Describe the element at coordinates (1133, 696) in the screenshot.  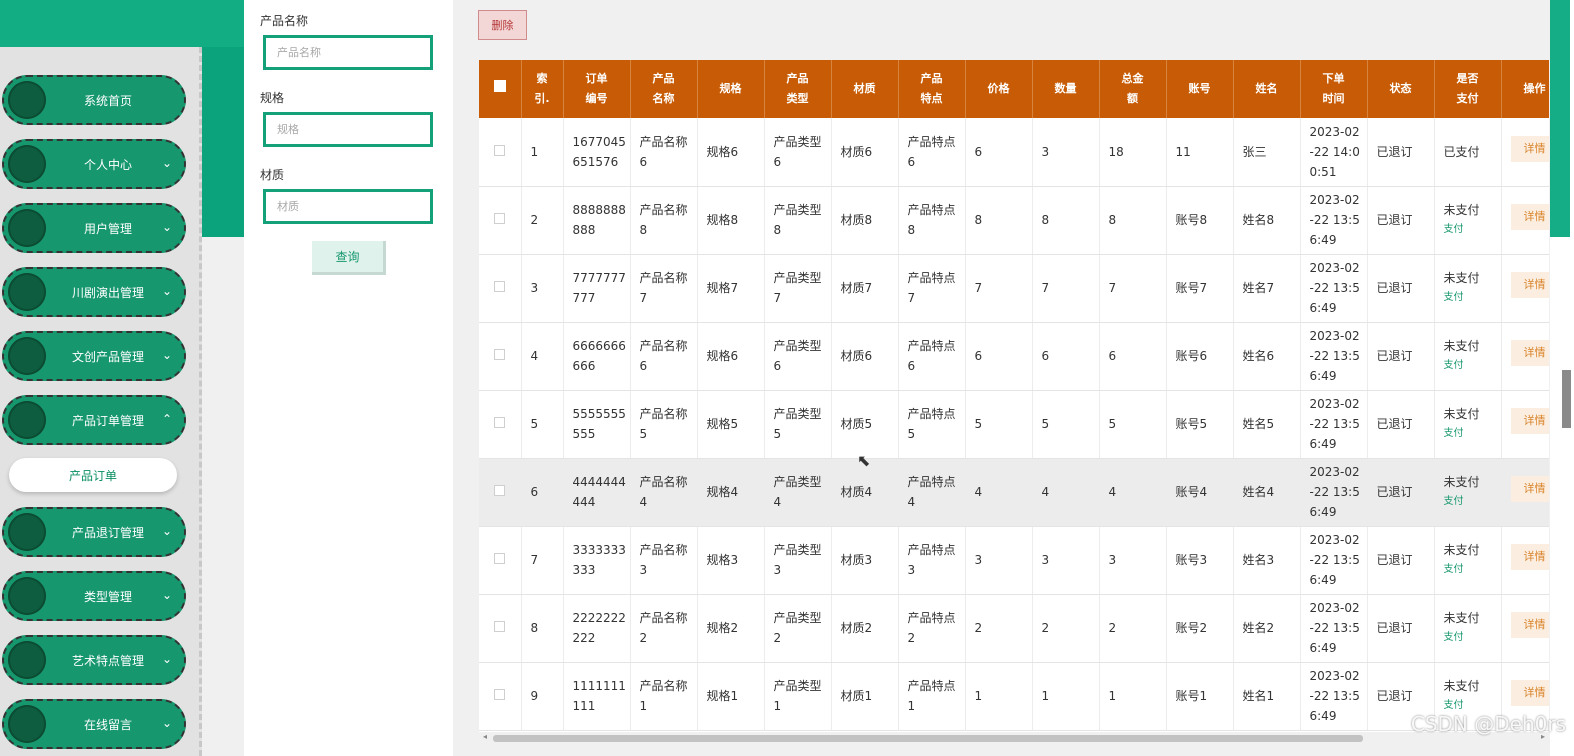
I see `cell-total: 1` at that location.